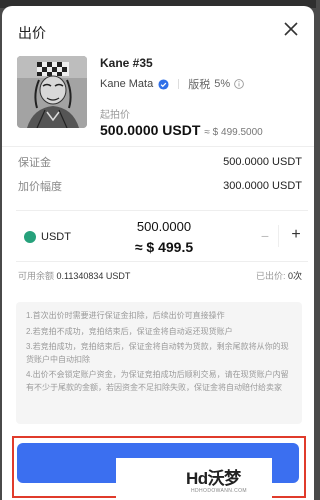 This screenshot has height=500, width=320. What do you see at coordinates (262, 162) in the screenshot?
I see `deposit-value: 500.0000 USDT` at bounding box center [262, 162].